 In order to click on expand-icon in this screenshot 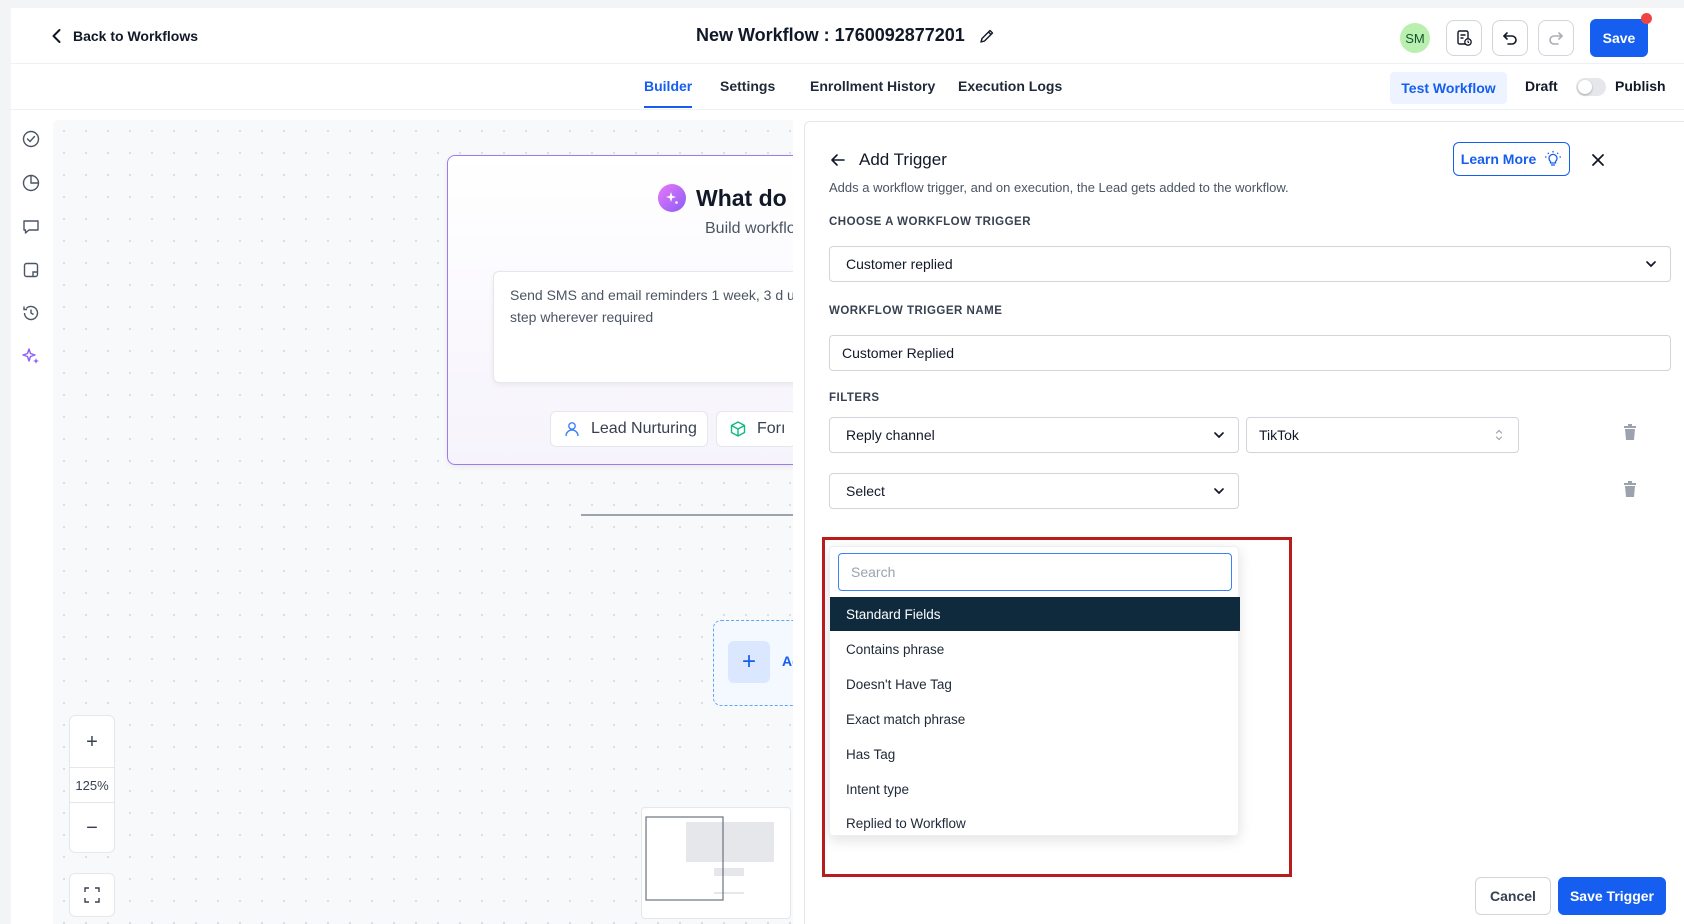, I will do `click(92, 895)`.